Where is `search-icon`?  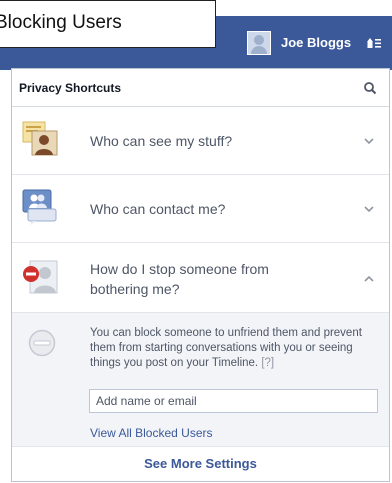 search-icon is located at coordinates (370, 88).